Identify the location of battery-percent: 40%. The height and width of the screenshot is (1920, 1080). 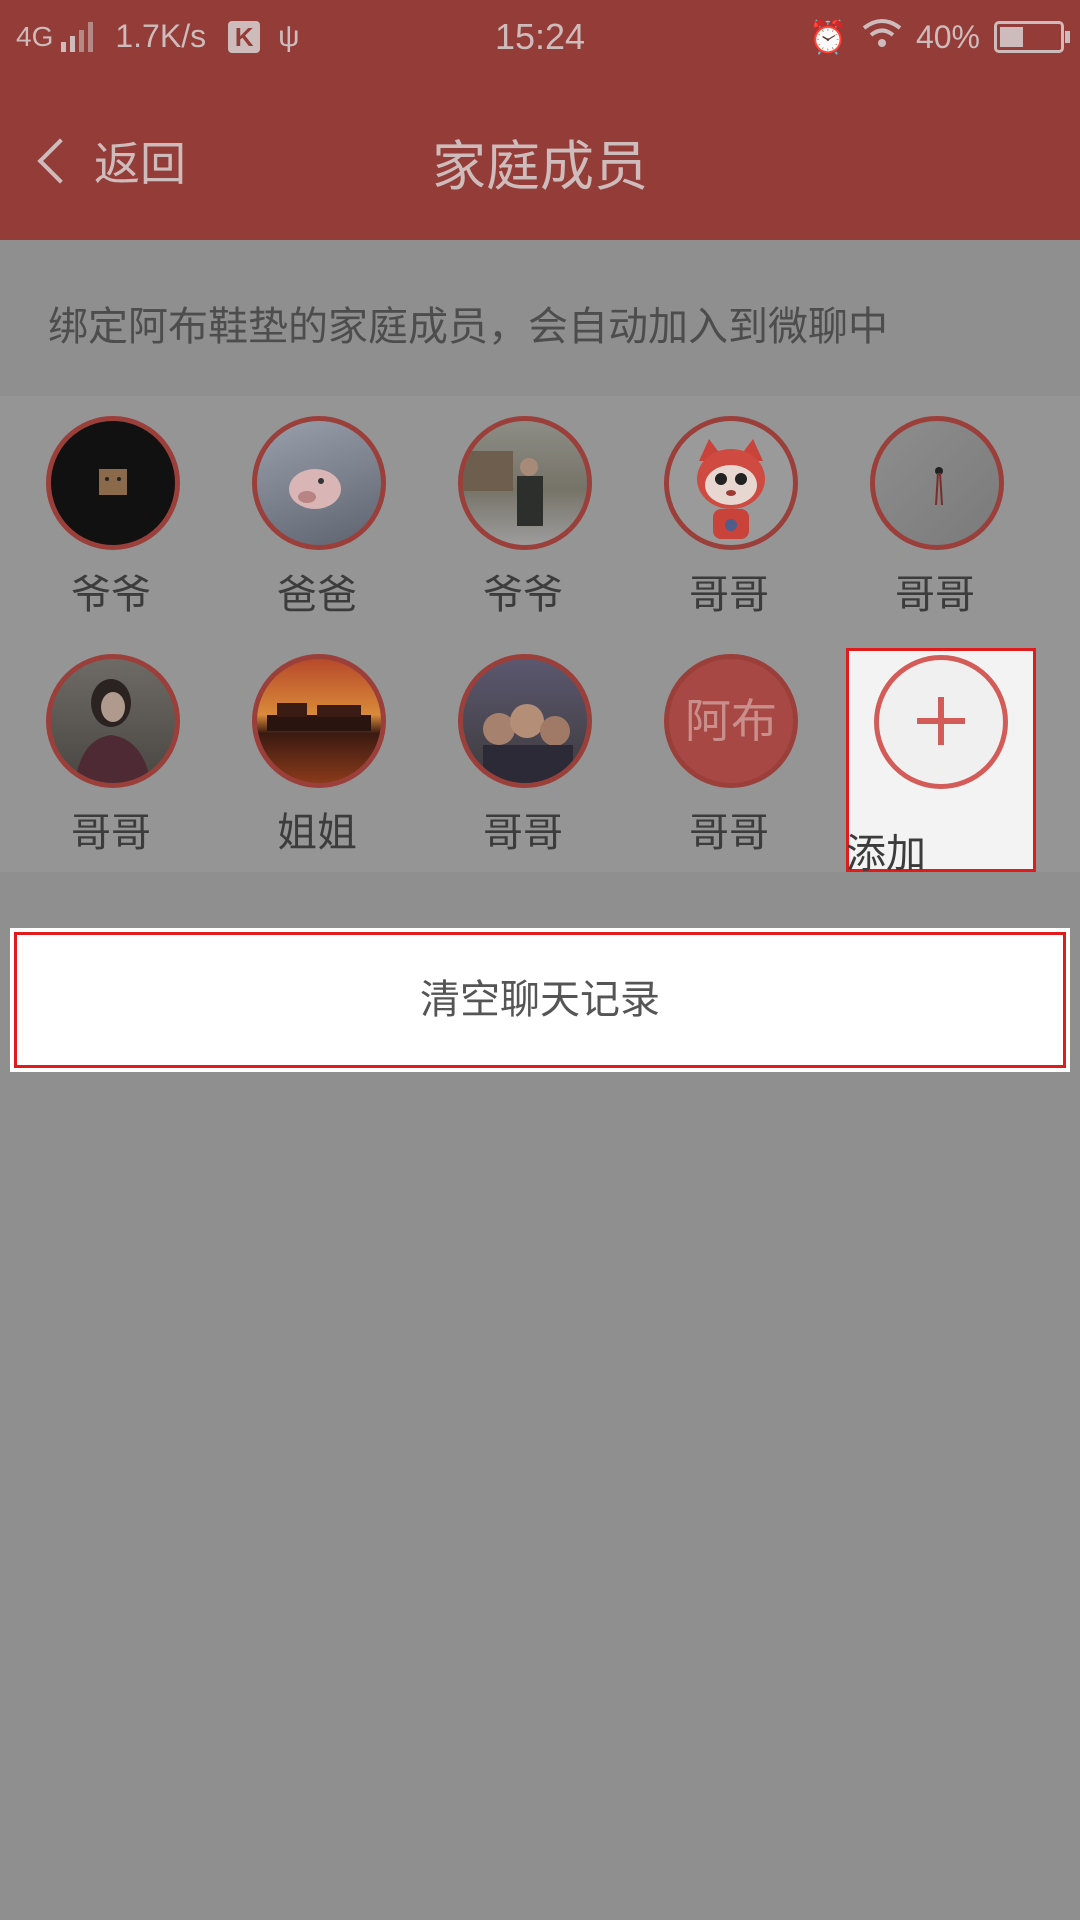
(947, 36).